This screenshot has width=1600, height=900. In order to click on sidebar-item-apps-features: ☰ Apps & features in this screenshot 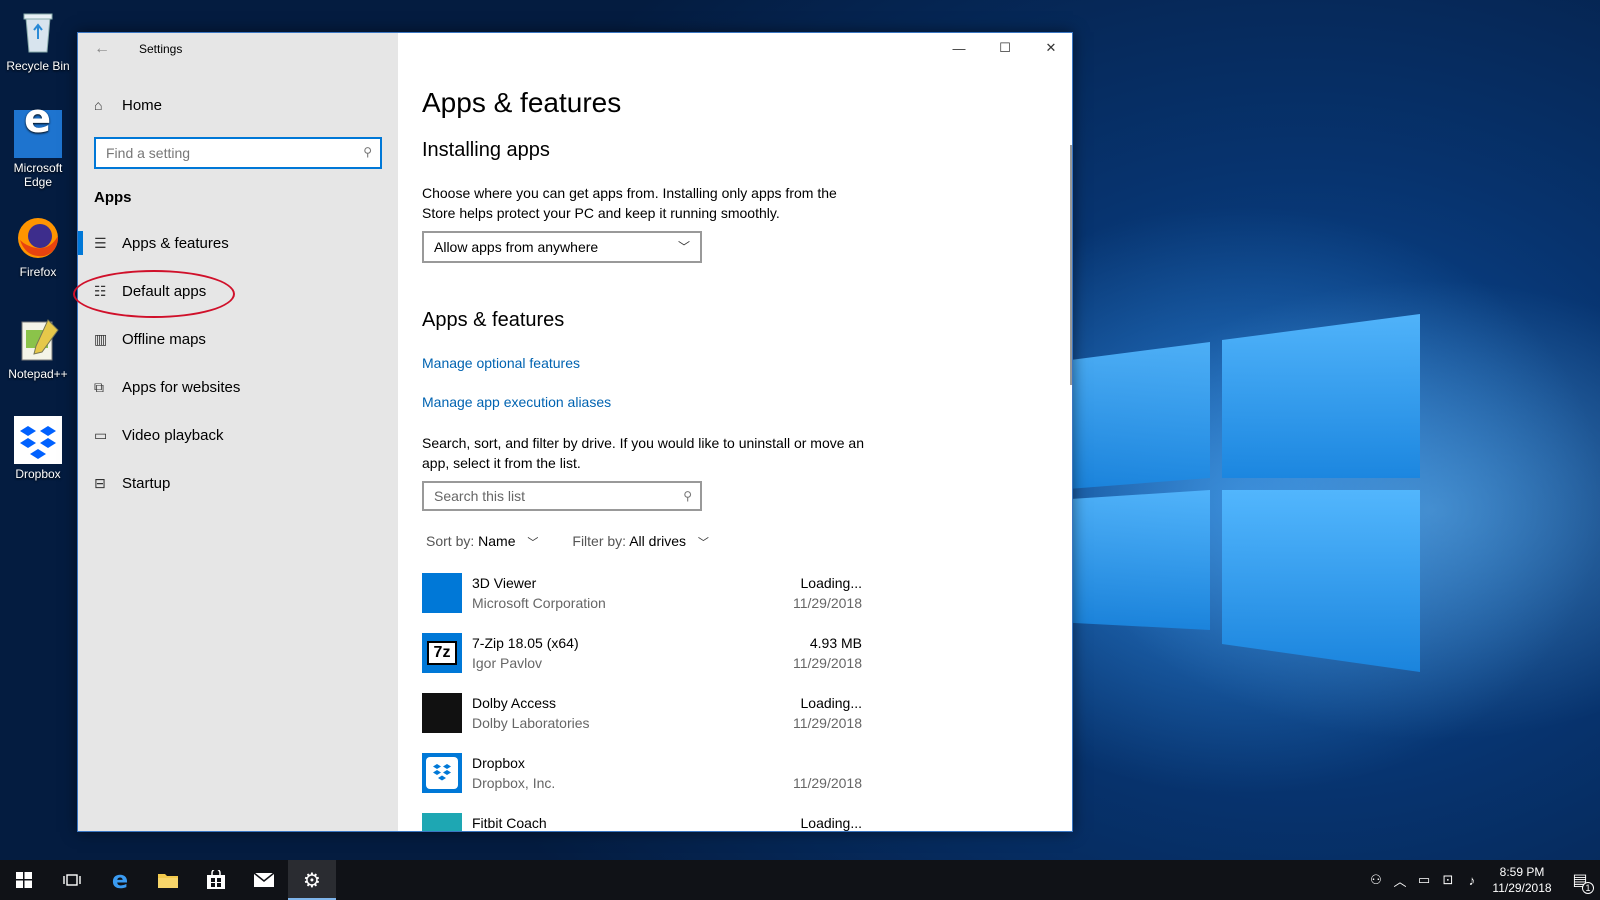, I will do `click(238, 243)`.